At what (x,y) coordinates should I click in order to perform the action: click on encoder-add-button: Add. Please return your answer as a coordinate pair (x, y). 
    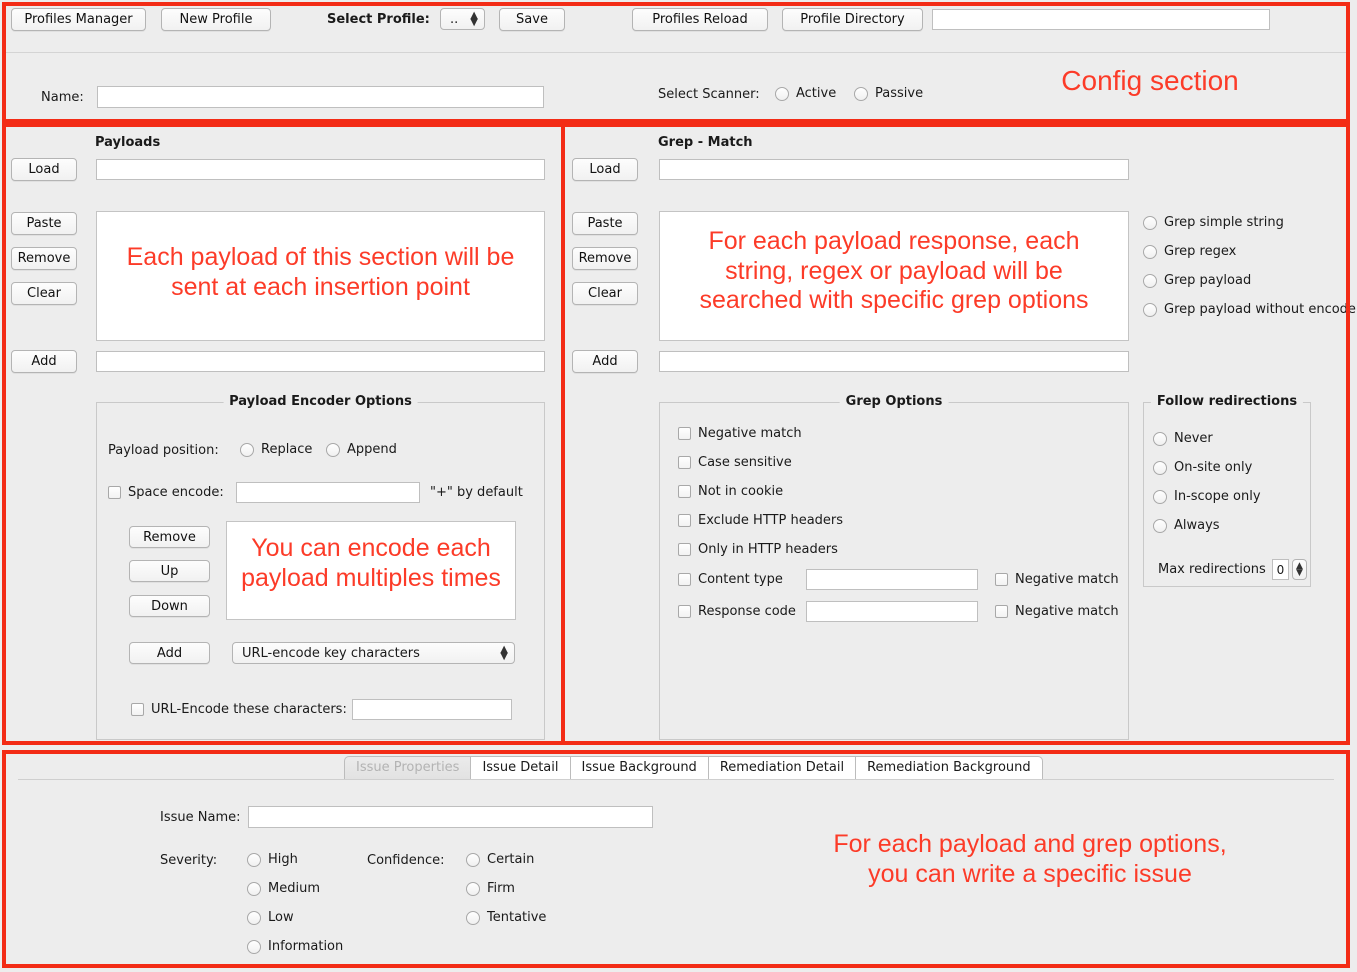
    Looking at the image, I should click on (169, 653).